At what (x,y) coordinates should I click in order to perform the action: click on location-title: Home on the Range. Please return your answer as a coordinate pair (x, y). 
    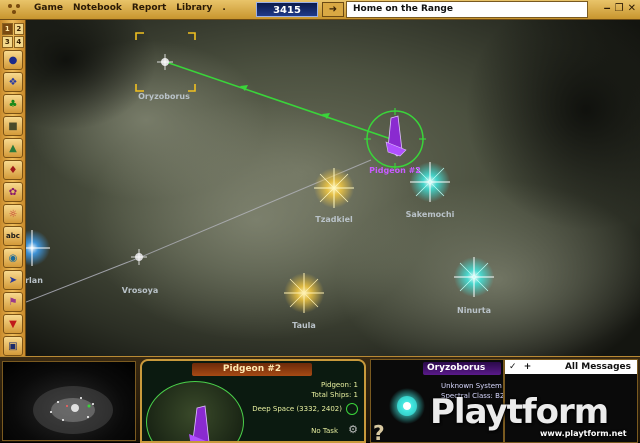
    Looking at the image, I should click on (467, 9).